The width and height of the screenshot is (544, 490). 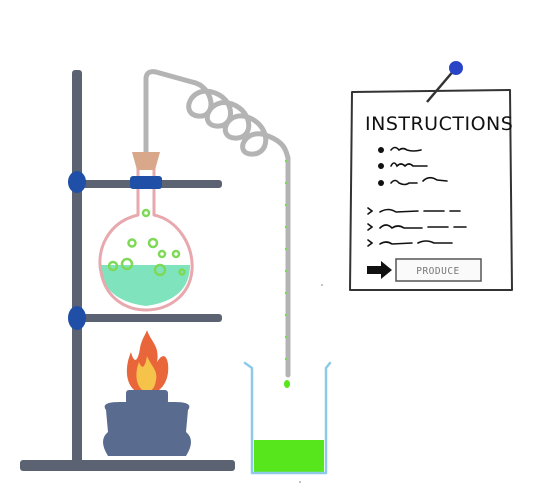 I want to click on produce-button-label: PRODUCE, so click(x=438, y=271).